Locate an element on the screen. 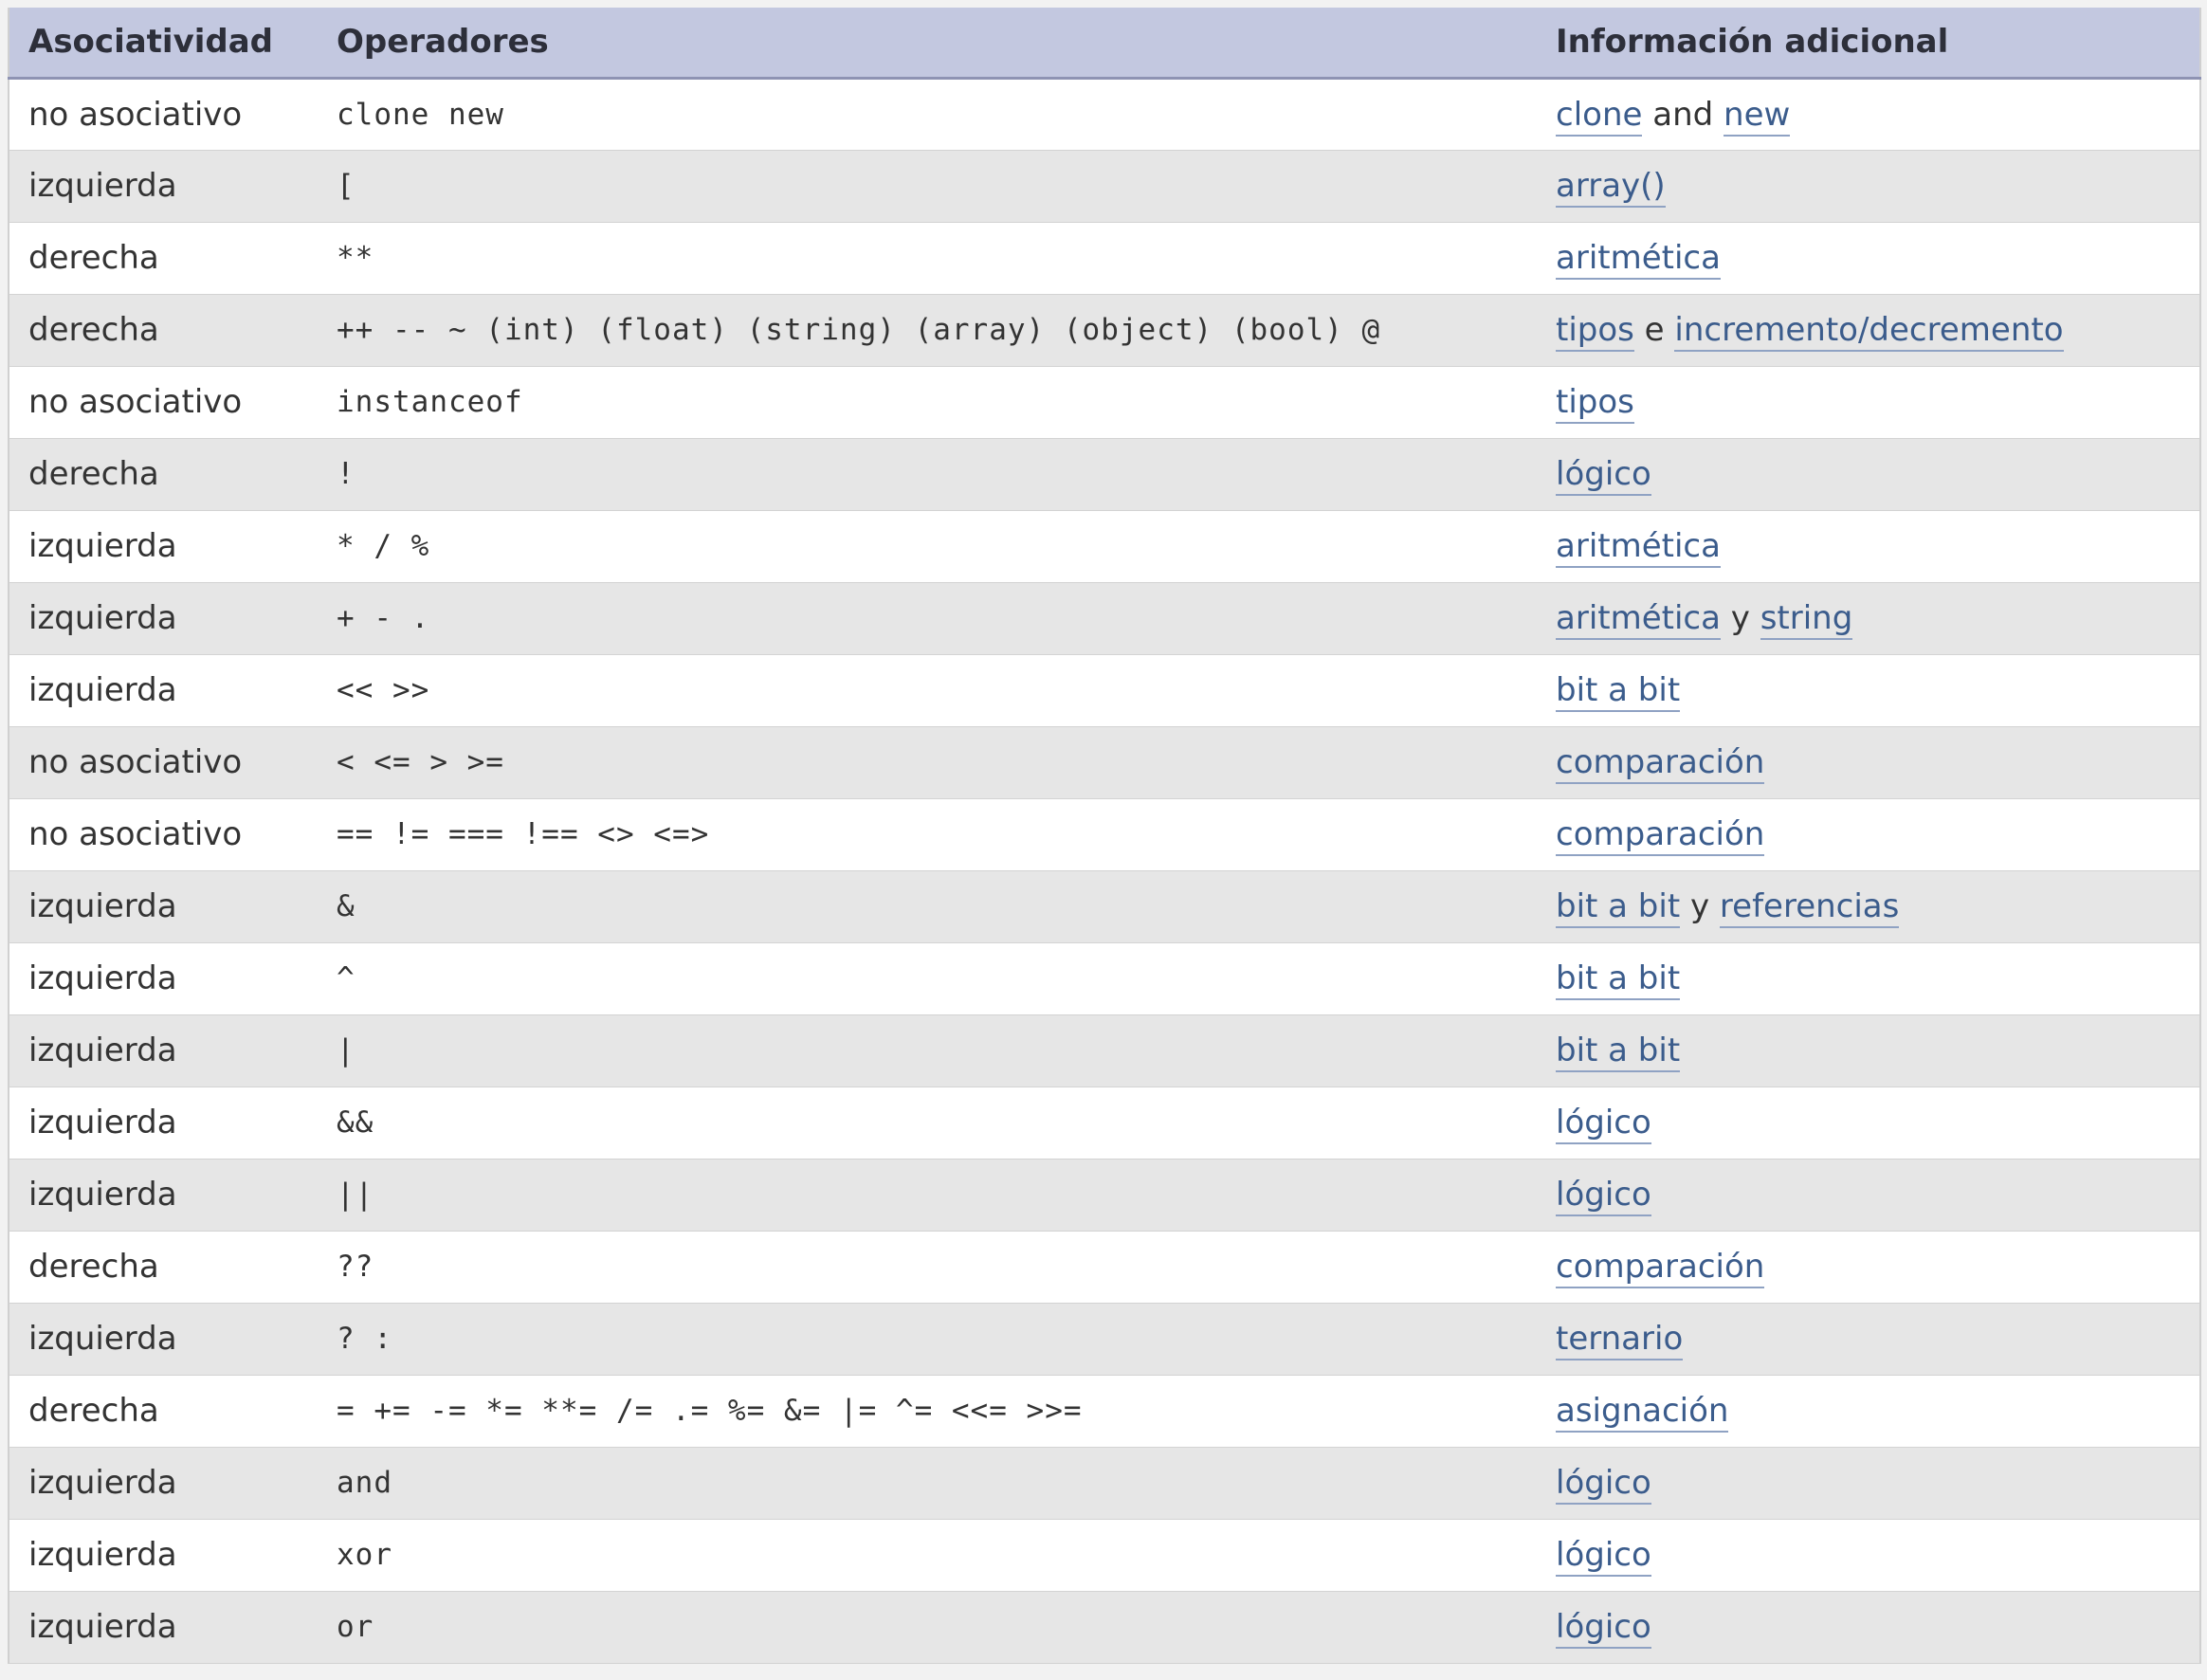 This screenshot has height=1680, width=2207. doc-link: new is located at coordinates (1757, 116).